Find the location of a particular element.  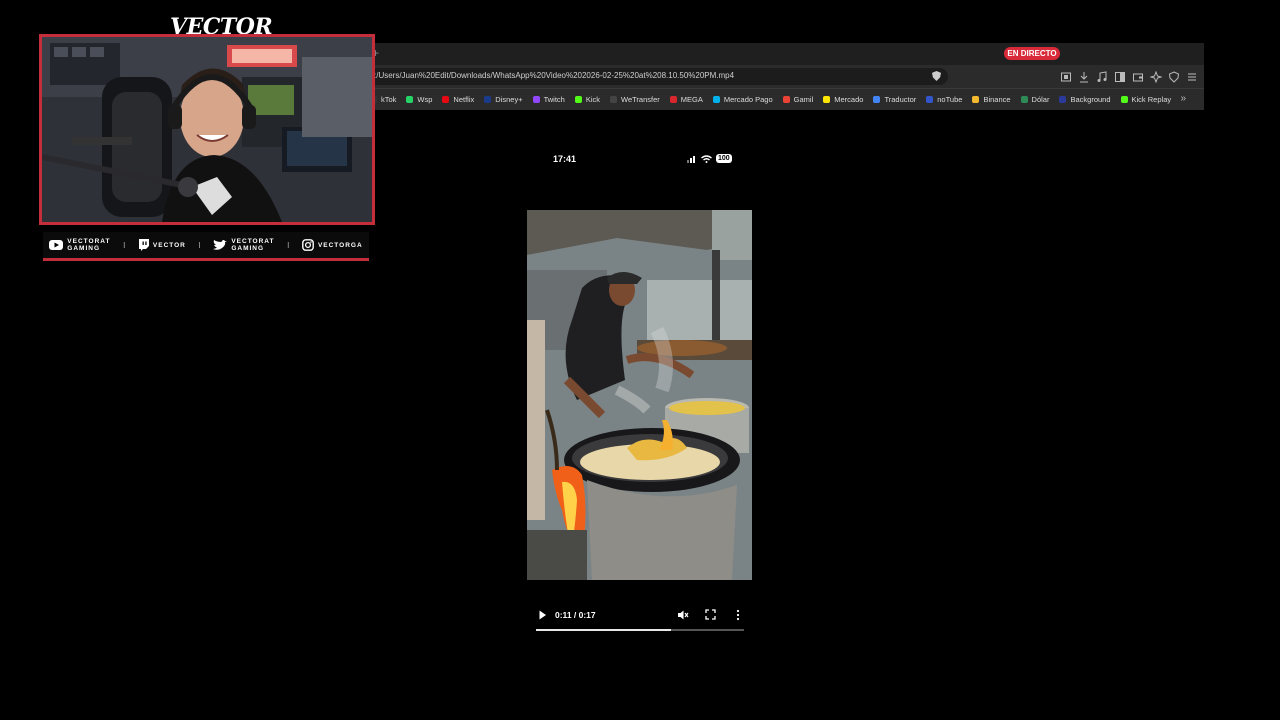

wallet-icon is located at coordinates (1138, 76).